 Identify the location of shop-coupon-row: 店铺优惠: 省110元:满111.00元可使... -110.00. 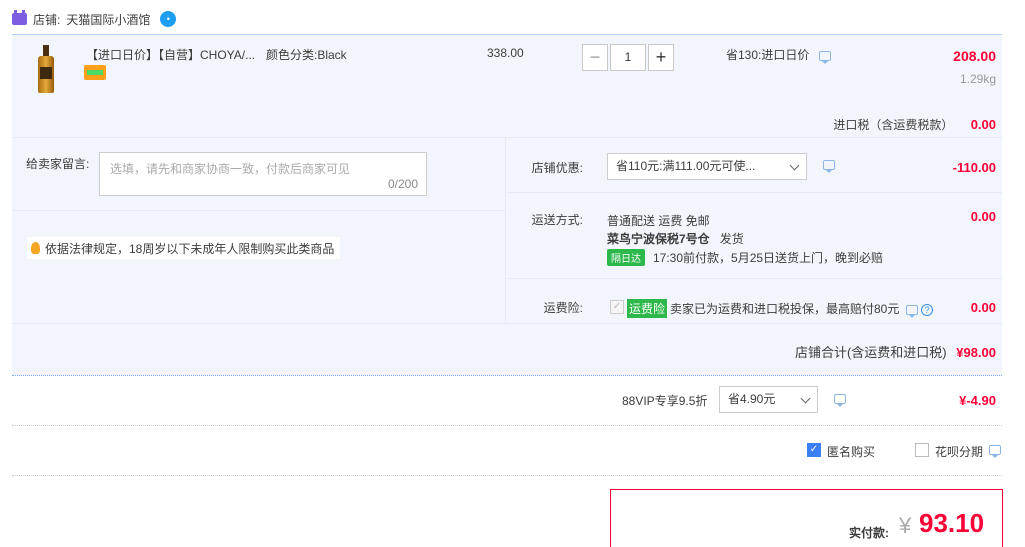
(754, 165).